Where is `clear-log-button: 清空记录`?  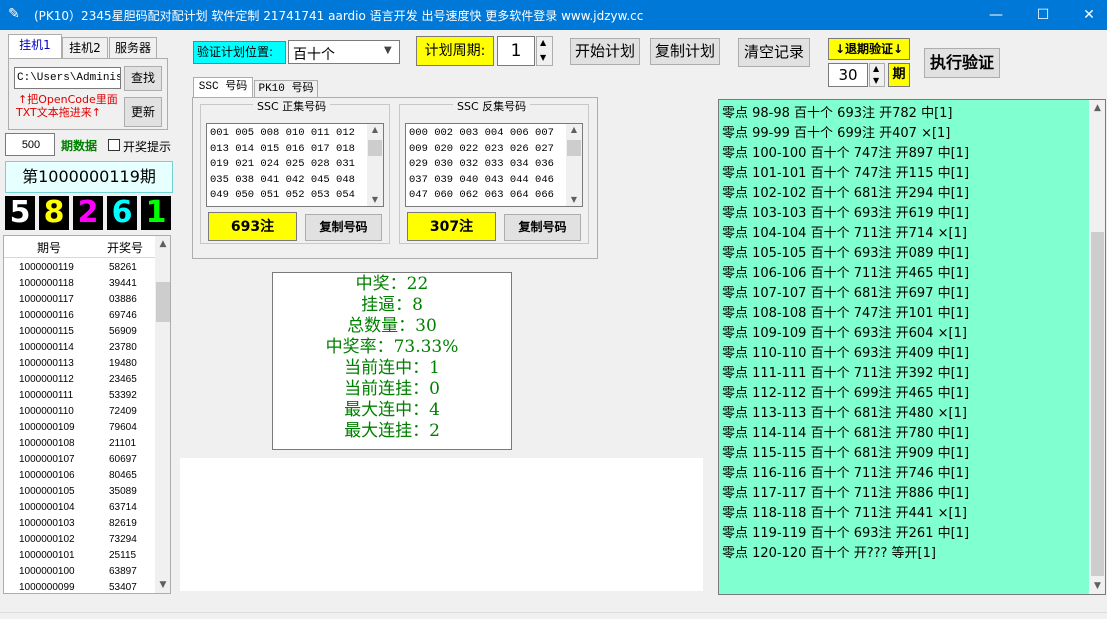 clear-log-button: 清空记录 is located at coordinates (774, 52).